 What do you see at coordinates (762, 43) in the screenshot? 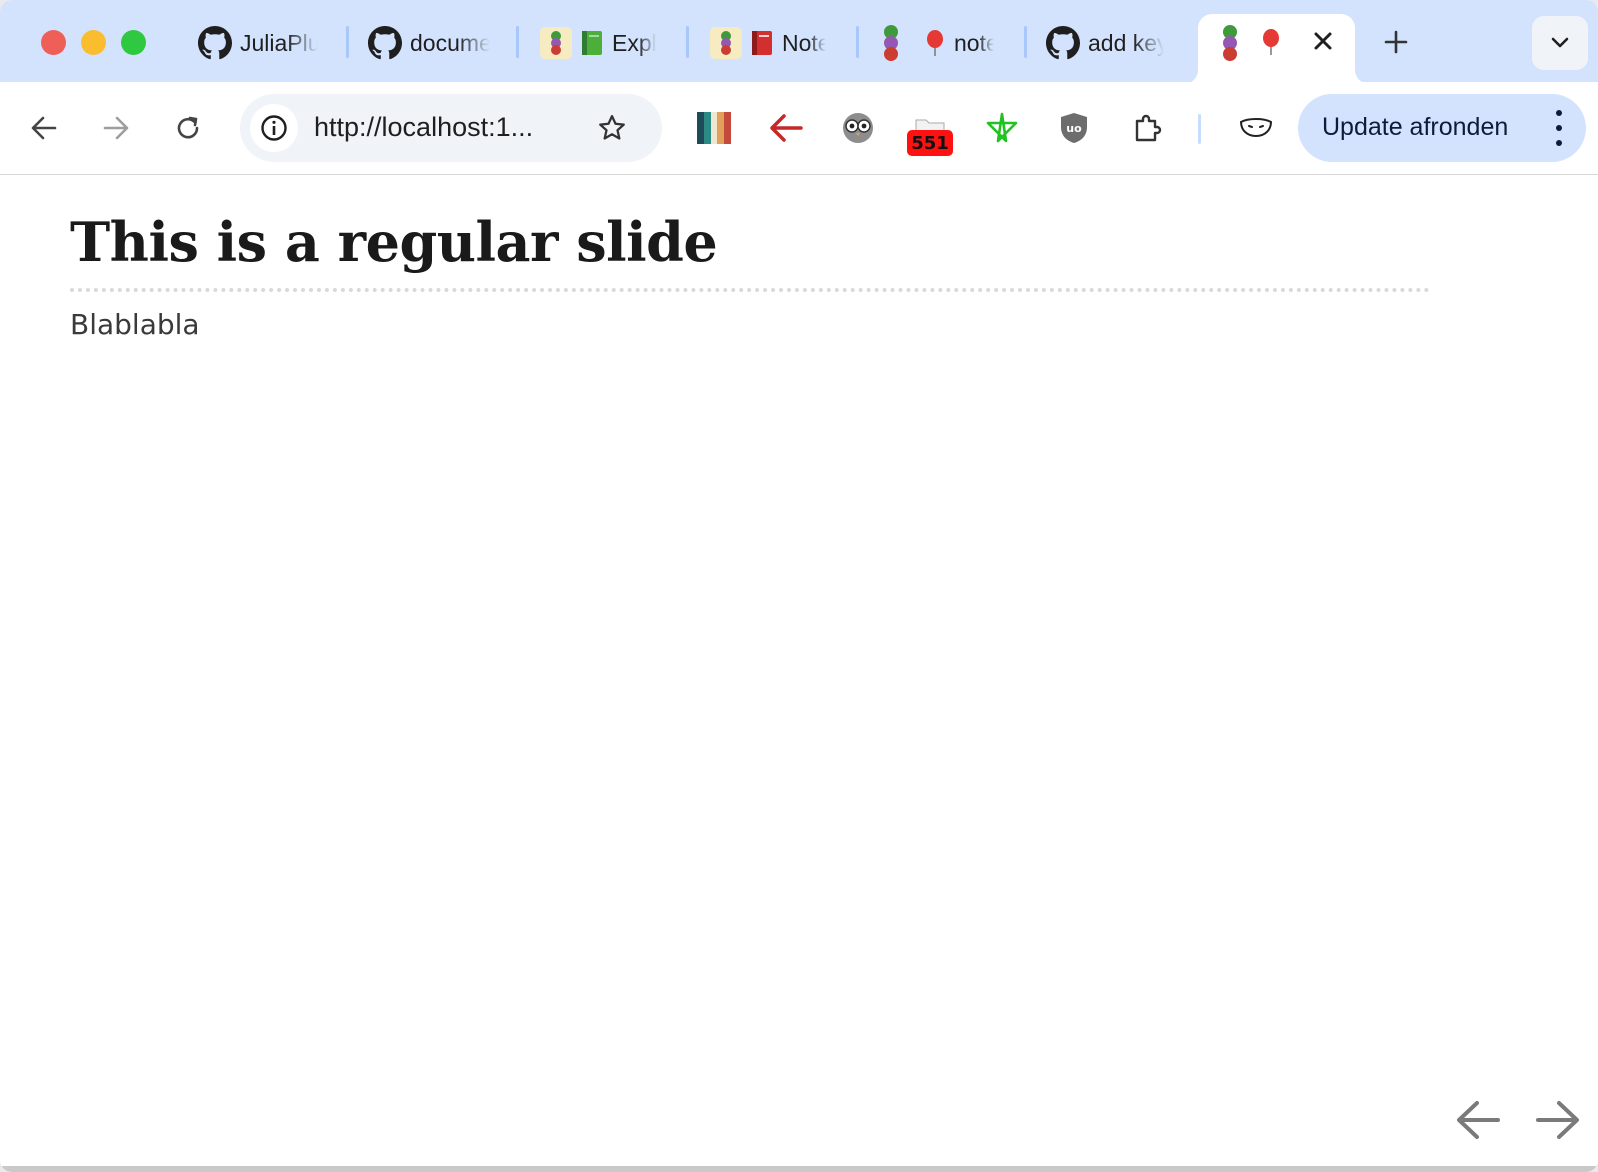
I see `pluto-book-red-icon` at bounding box center [762, 43].